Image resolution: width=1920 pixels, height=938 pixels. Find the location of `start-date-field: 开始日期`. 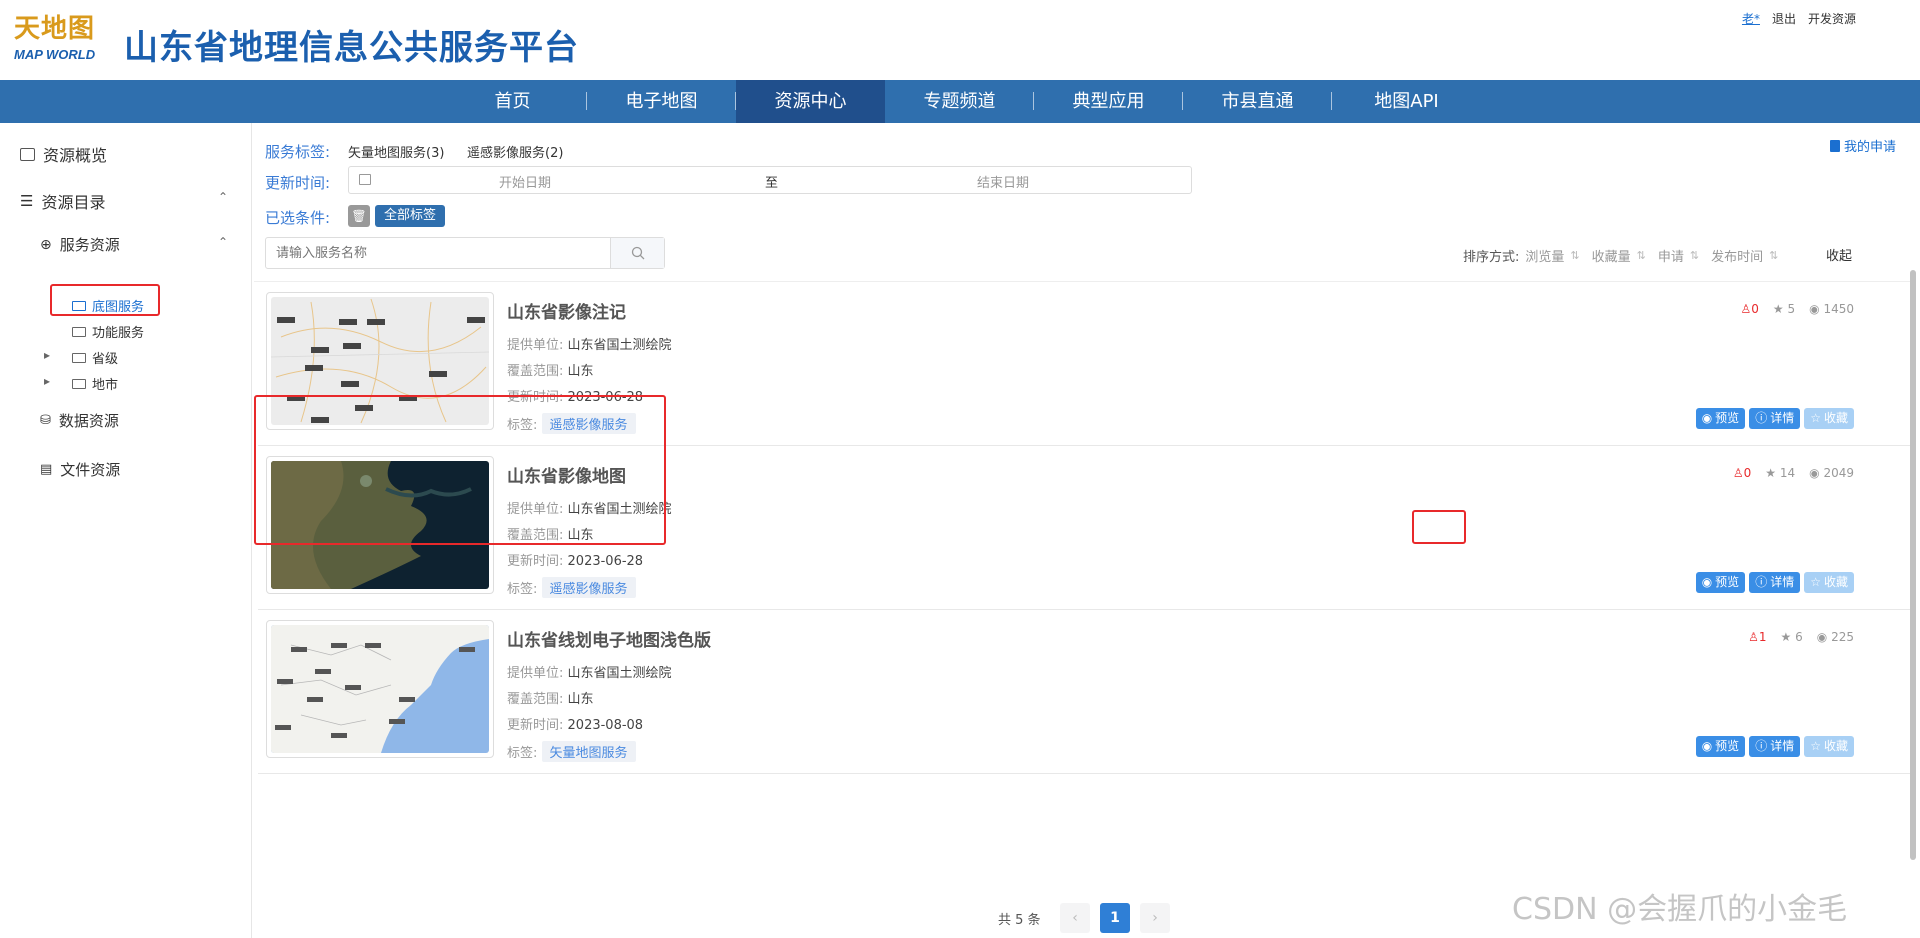

start-date-field: 开始日期 is located at coordinates (525, 181).